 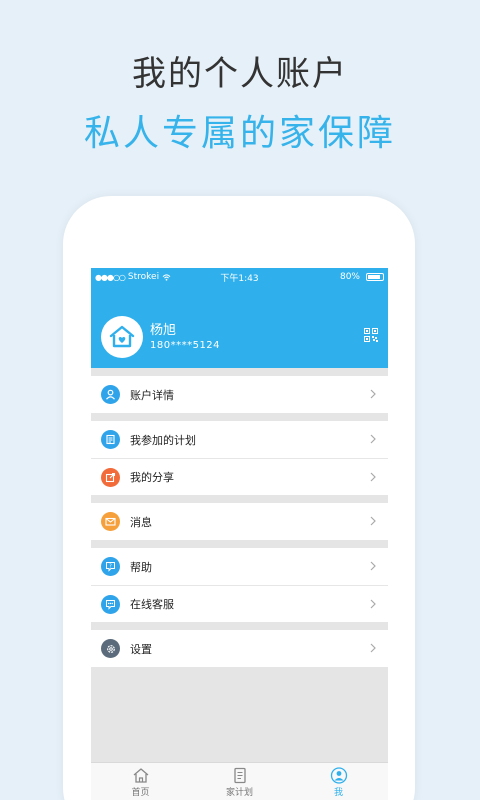 I want to click on promo-title: 我的个人账户, so click(x=240, y=74).